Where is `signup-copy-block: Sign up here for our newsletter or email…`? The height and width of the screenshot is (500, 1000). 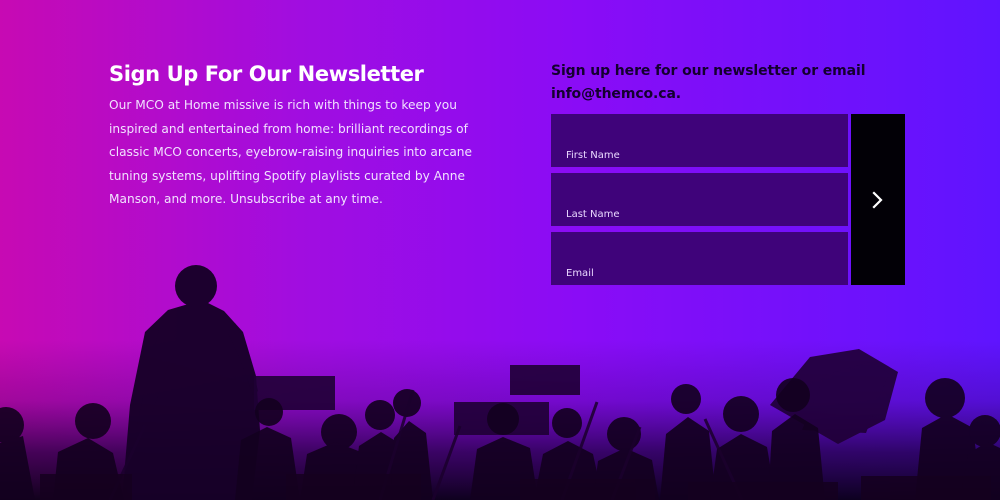
signup-copy-block: Sign up here for our newsletter or email… is located at coordinates (728, 83).